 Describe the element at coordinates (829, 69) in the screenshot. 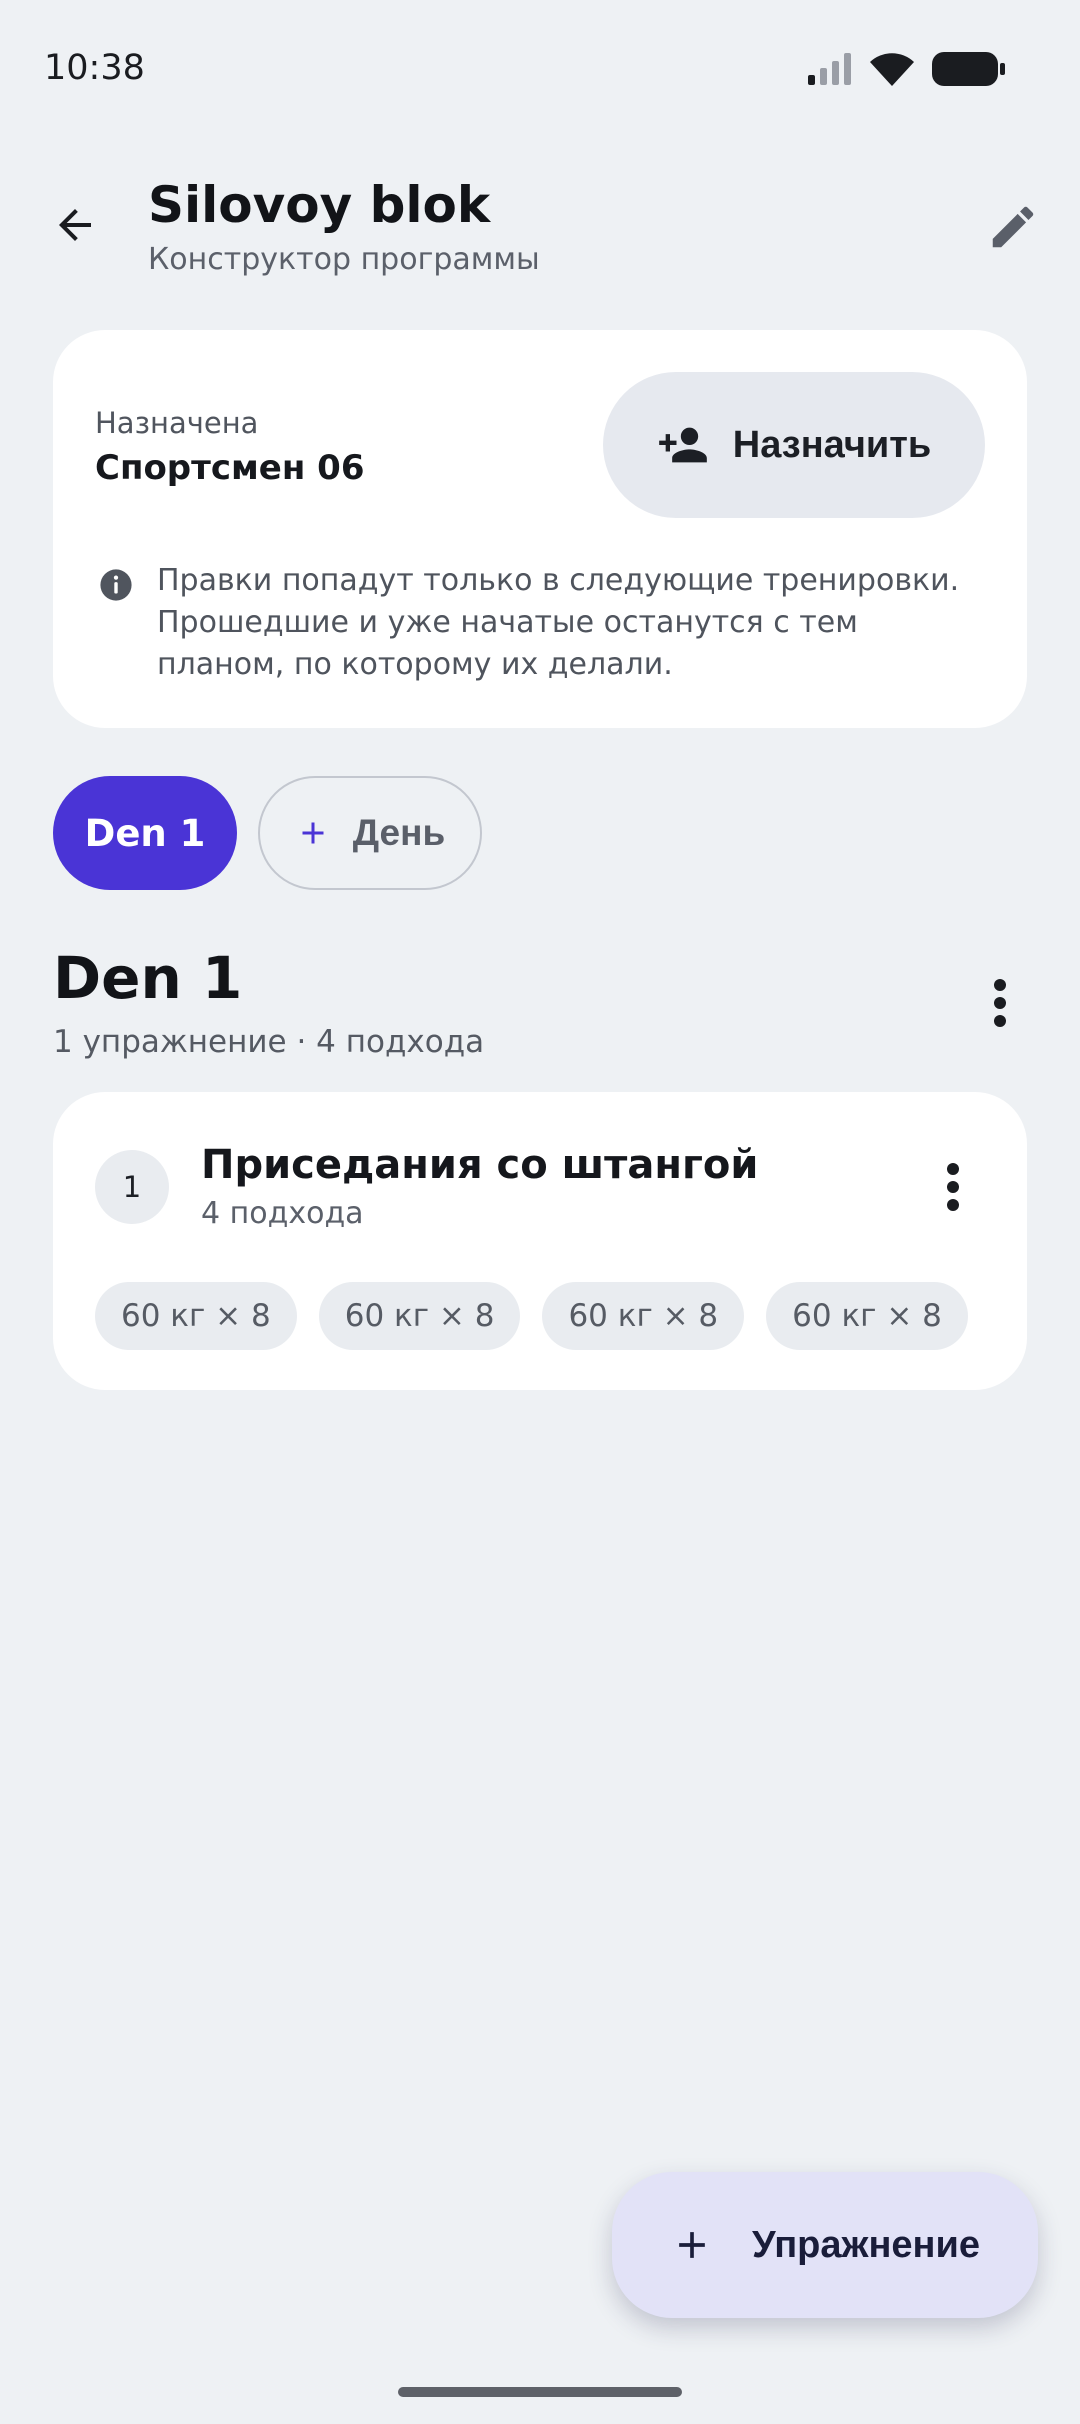

I see `signal-icon` at that location.